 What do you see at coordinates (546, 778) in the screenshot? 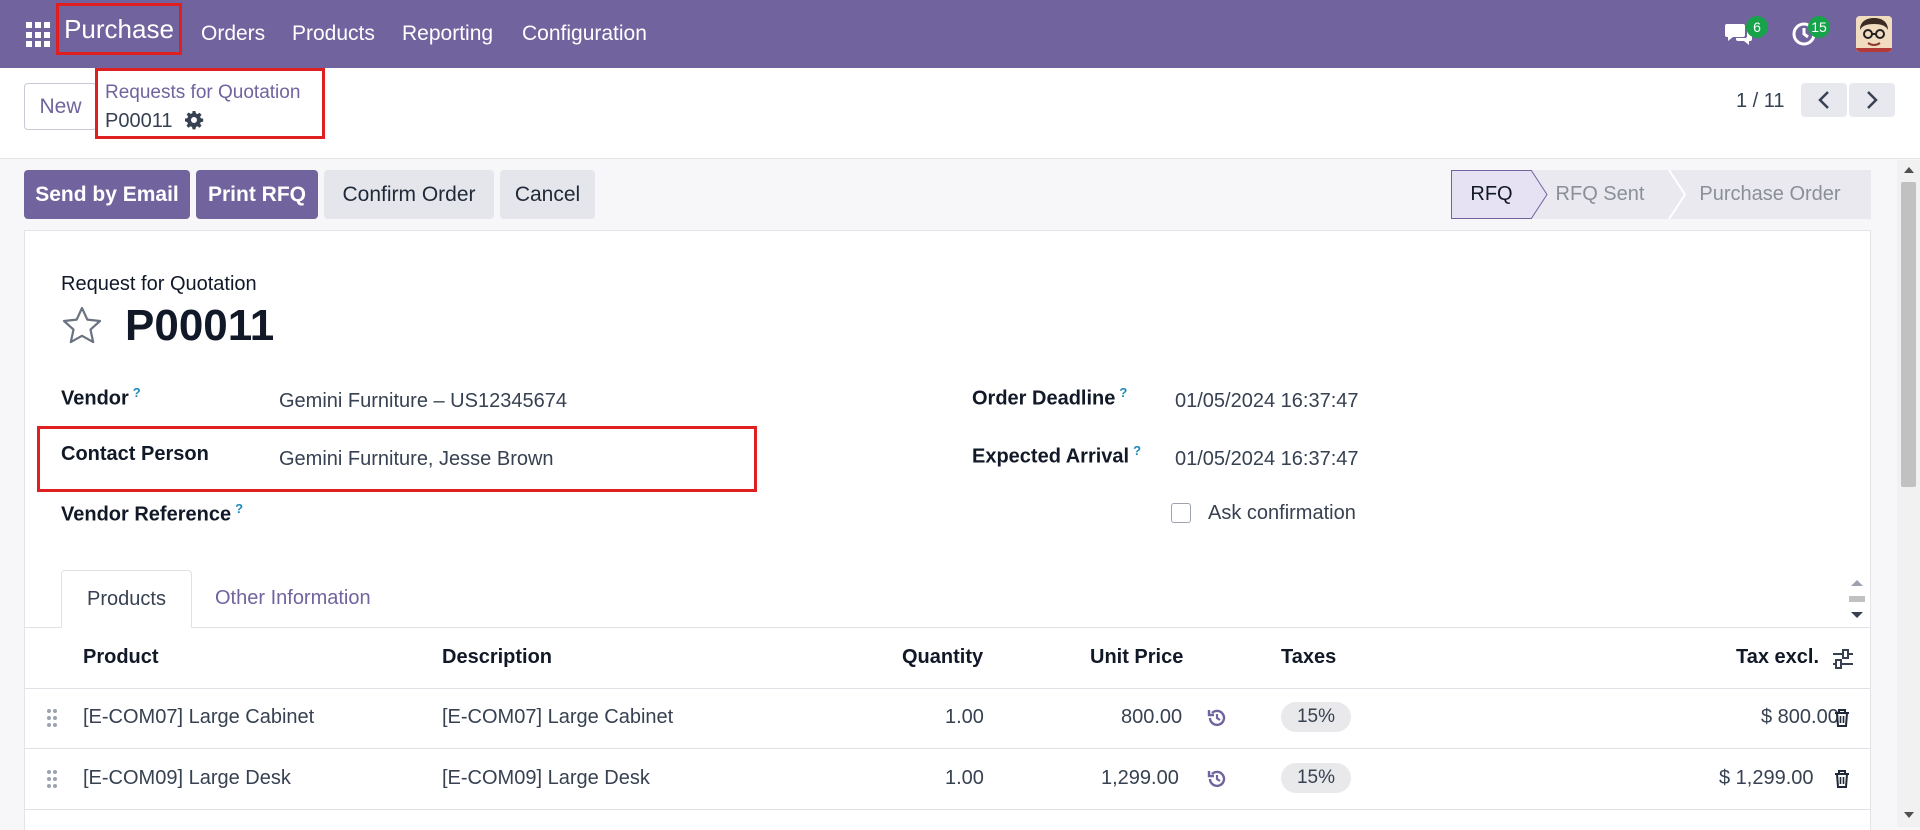
I see `cell-description: [E-COM09] Large Desk` at bounding box center [546, 778].